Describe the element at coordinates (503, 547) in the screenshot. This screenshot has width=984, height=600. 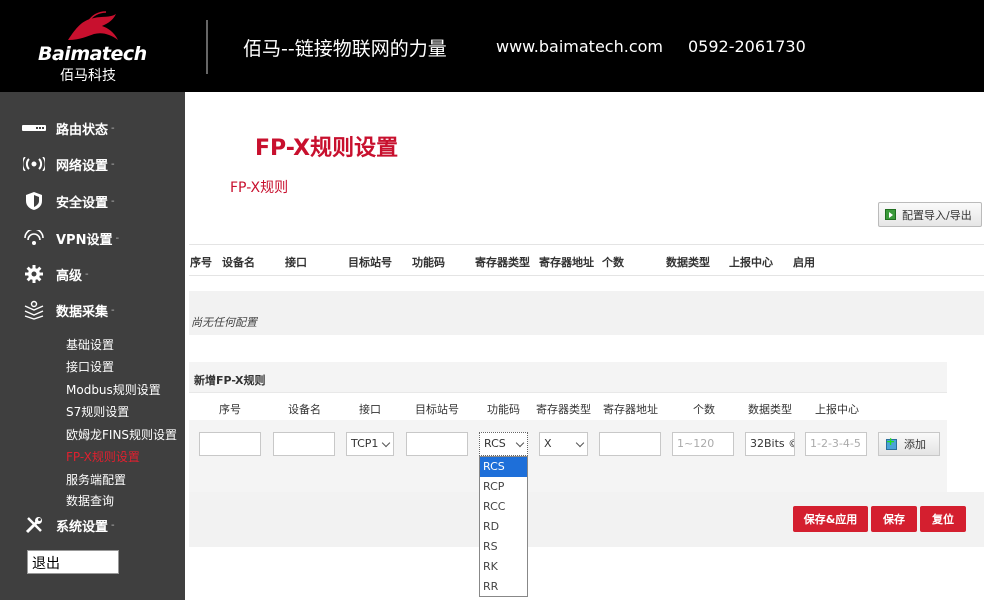
I see `dropdown-option-rs: RS` at that location.